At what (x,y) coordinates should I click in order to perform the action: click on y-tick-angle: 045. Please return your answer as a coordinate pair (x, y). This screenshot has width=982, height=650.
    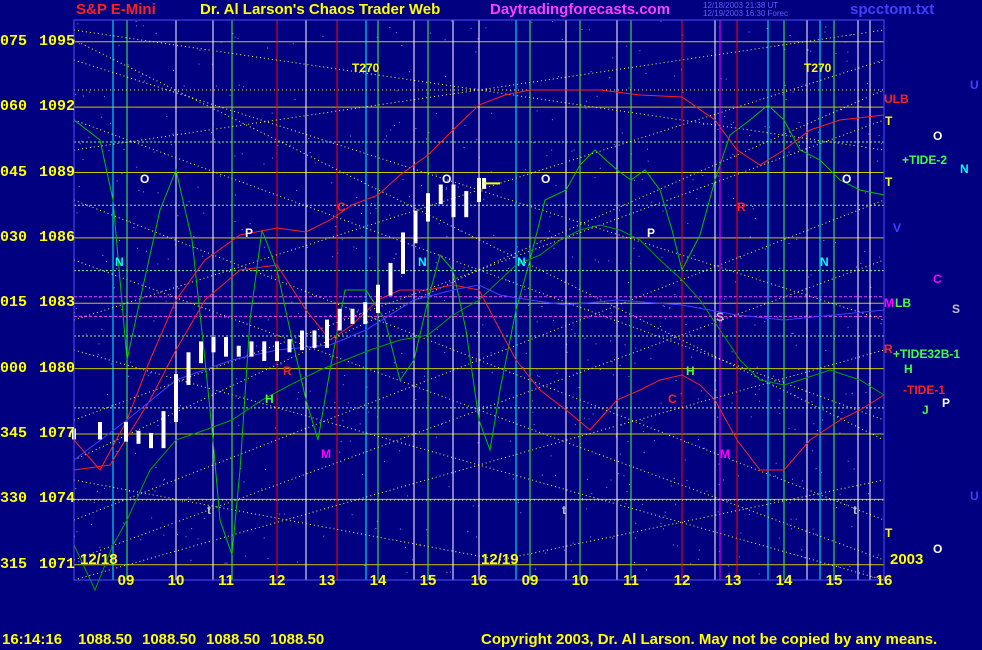
    Looking at the image, I should click on (14, 172).